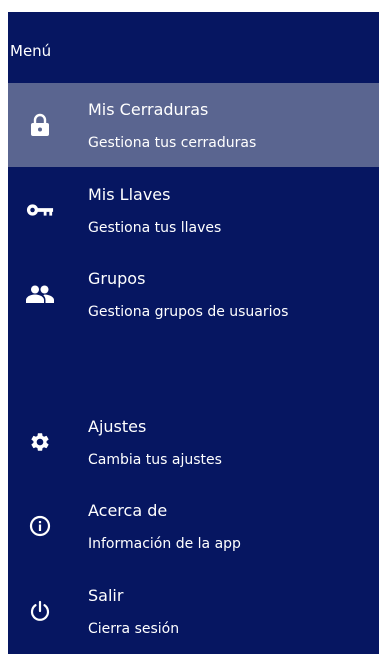 Image resolution: width=379 pixels, height=654 pixels. What do you see at coordinates (193, 210) in the screenshot?
I see `menu-item-mis-llaves: Mis Llaves Gestiona tus llaves` at bounding box center [193, 210].